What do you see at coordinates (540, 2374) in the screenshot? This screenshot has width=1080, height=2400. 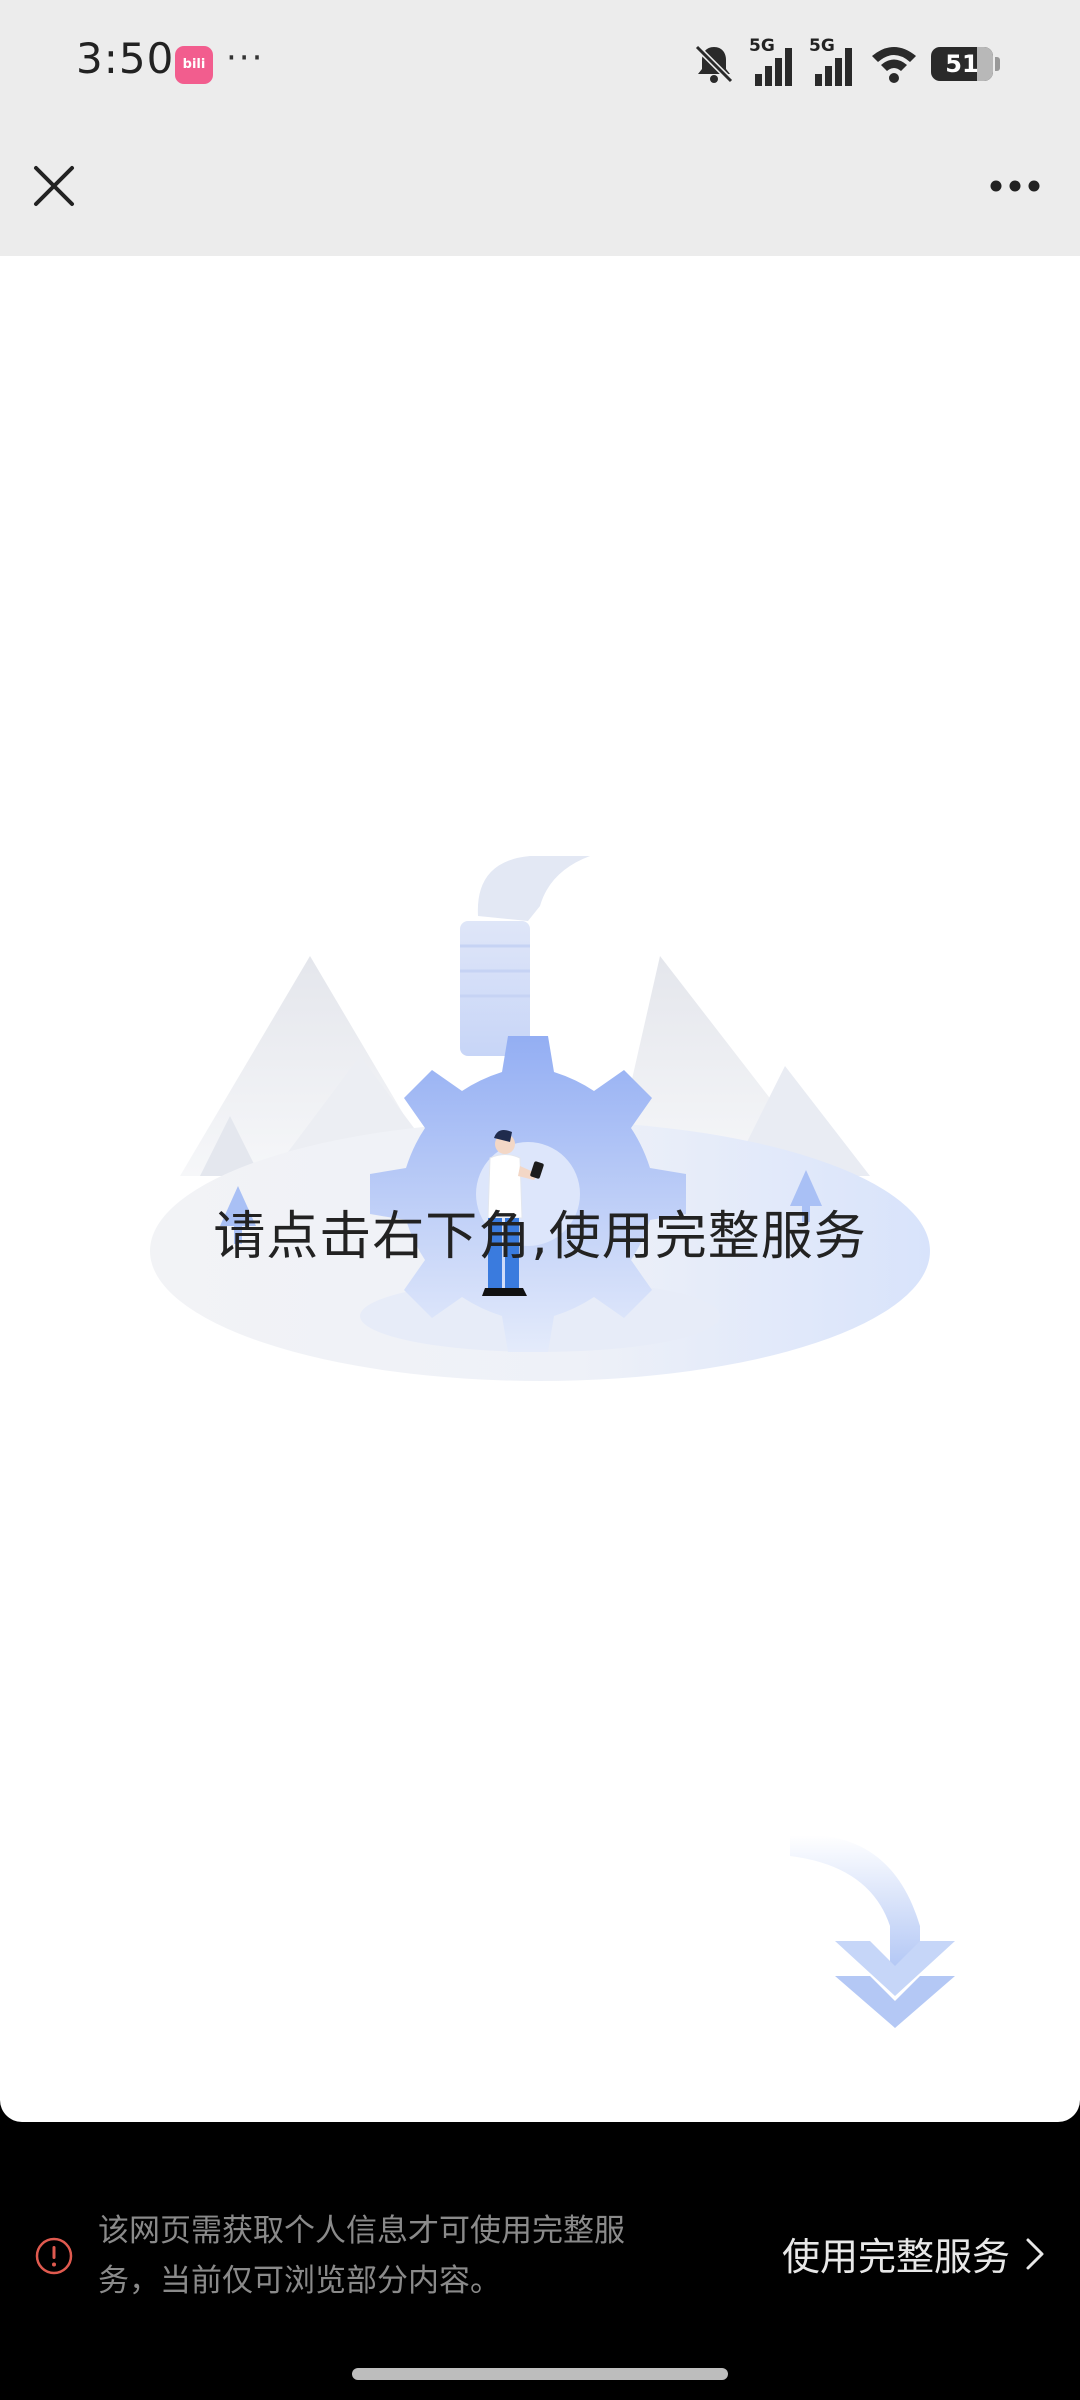 I see `home-indicator` at bounding box center [540, 2374].